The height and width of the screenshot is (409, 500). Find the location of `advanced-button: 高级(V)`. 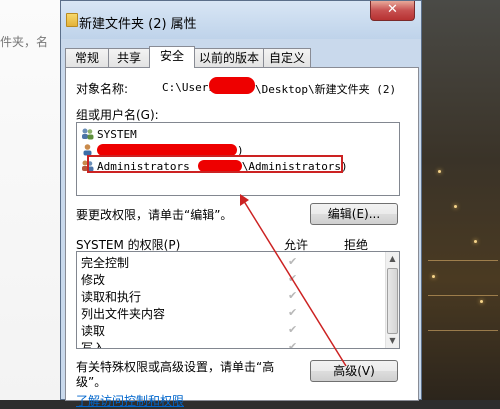

advanced-button: 高级(V) is located at coordinates (354, 371).